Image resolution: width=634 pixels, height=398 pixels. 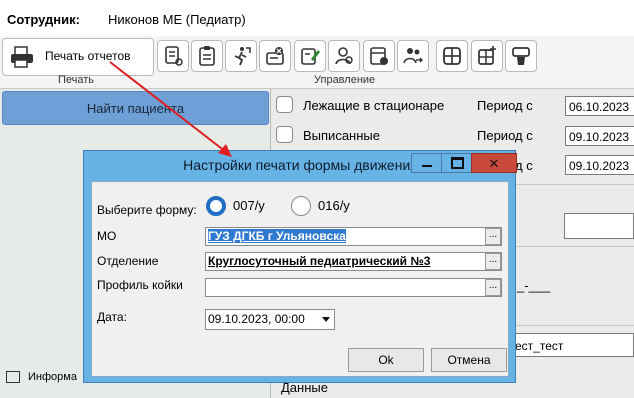 I want to click on grid-icon, so click(x=452, y=56).